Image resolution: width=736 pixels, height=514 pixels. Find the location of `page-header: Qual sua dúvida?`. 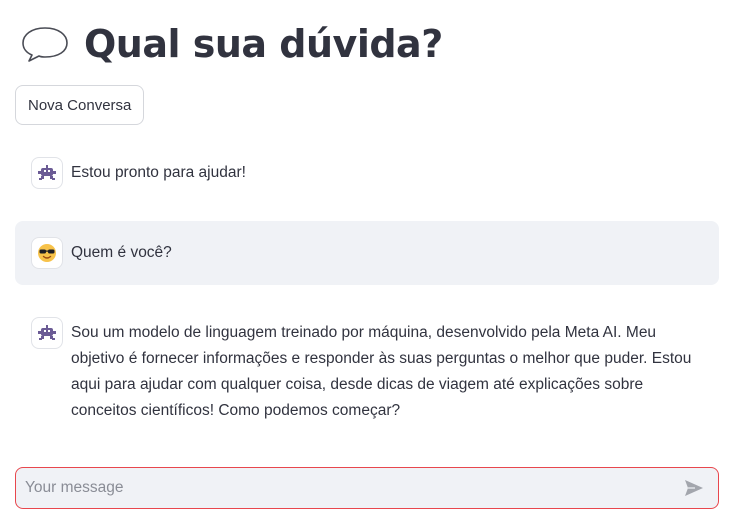

page-header: Qual sua dúvida? is located at coordinates (231, 44).